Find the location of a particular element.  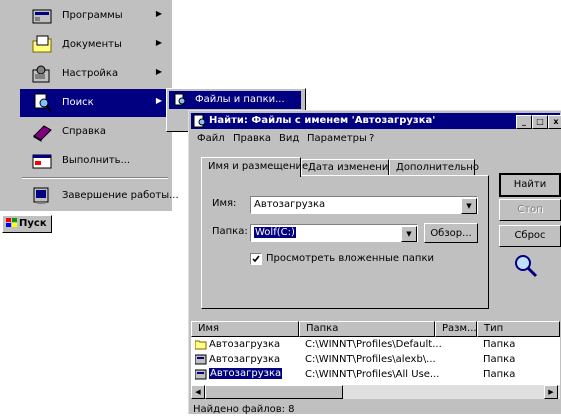

row-name-selected: Автозагрузка is located at coordinates (246, 373).